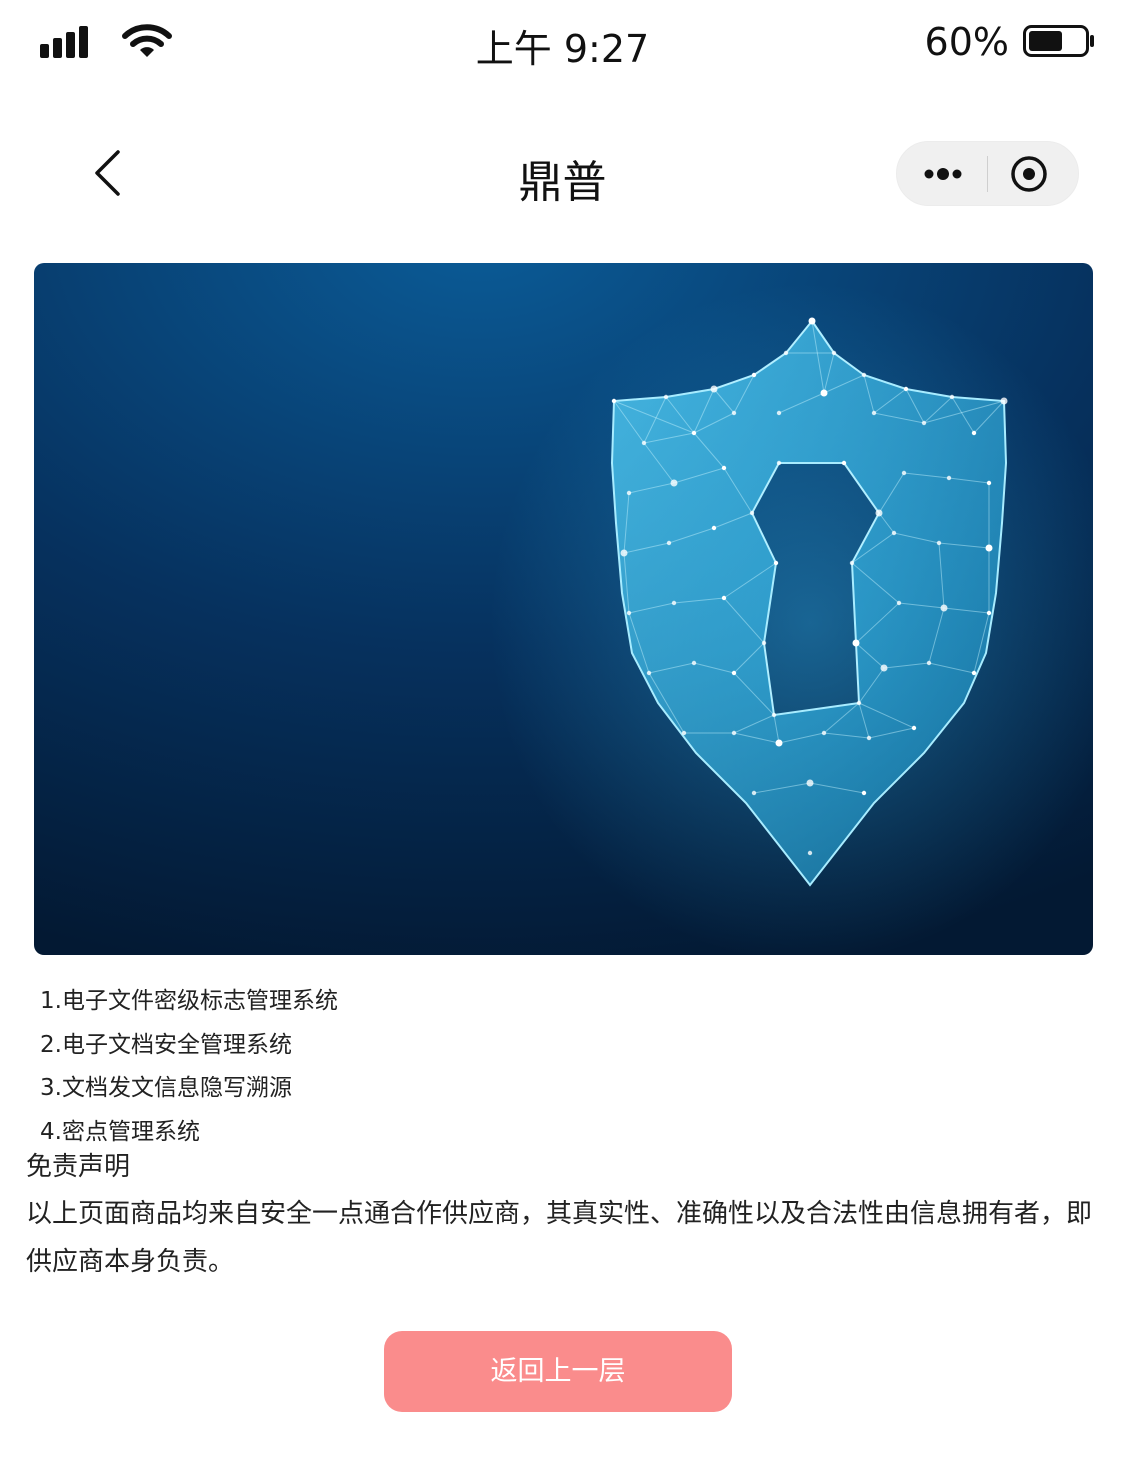 This screenshot has width=1125, height=1458. Describe the element at coordinates (166, 1088) in the screenshot. I see `list-item: 3.文档发文信息隐写溯源` at that location.